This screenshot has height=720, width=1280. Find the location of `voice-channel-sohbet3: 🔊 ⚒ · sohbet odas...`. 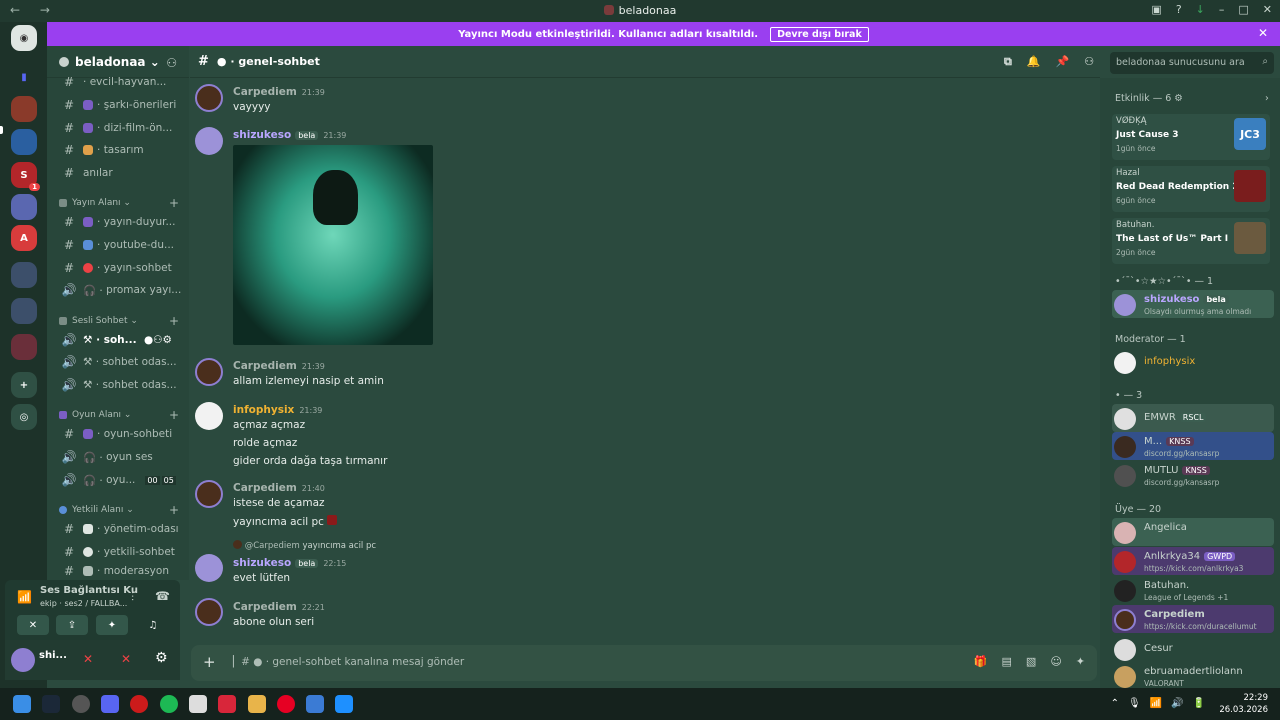

voice-channel-sohbet3: 🔊 ⚒ · sohbet odas... is located at coordinates (121, 385).